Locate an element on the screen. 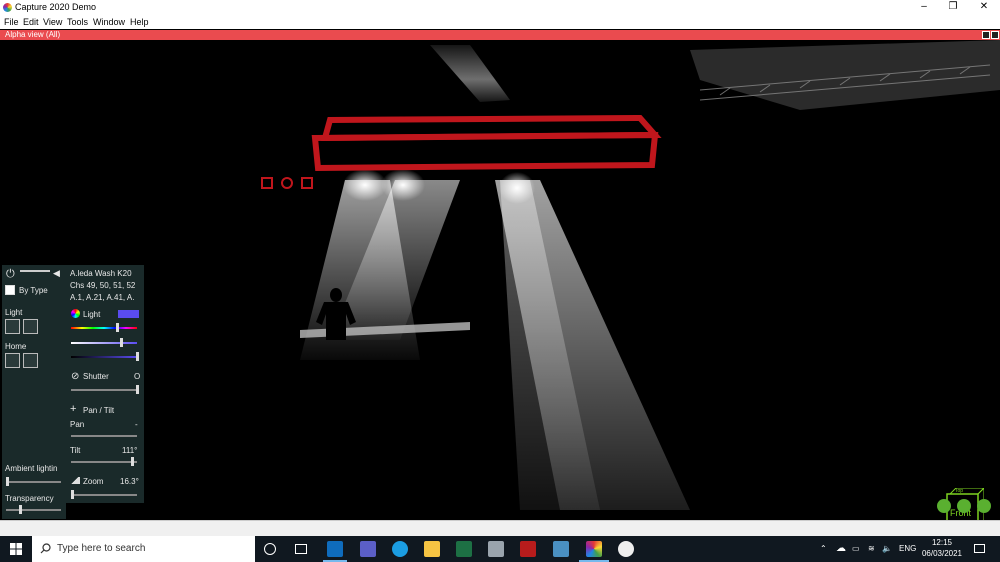 This screenshot has height=562, width=1000. saturation-slider is located at coordinates (104, 343).